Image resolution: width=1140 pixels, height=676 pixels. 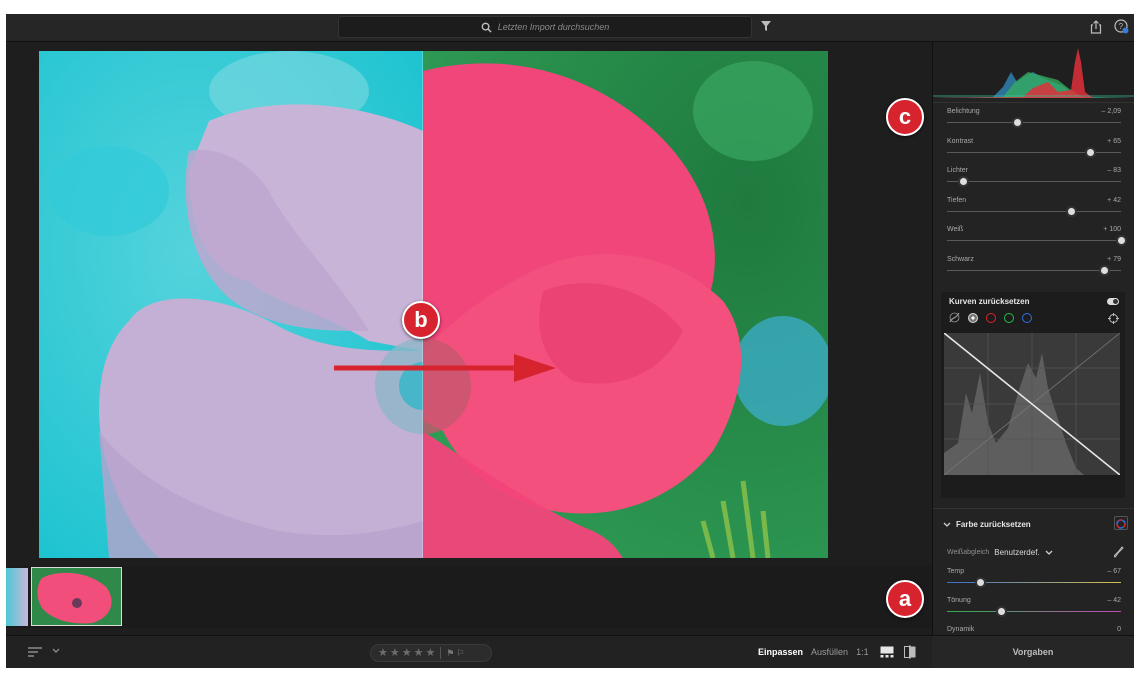 I want to click on pick-flag-icon: ⚑, so click(x=450, y=653).